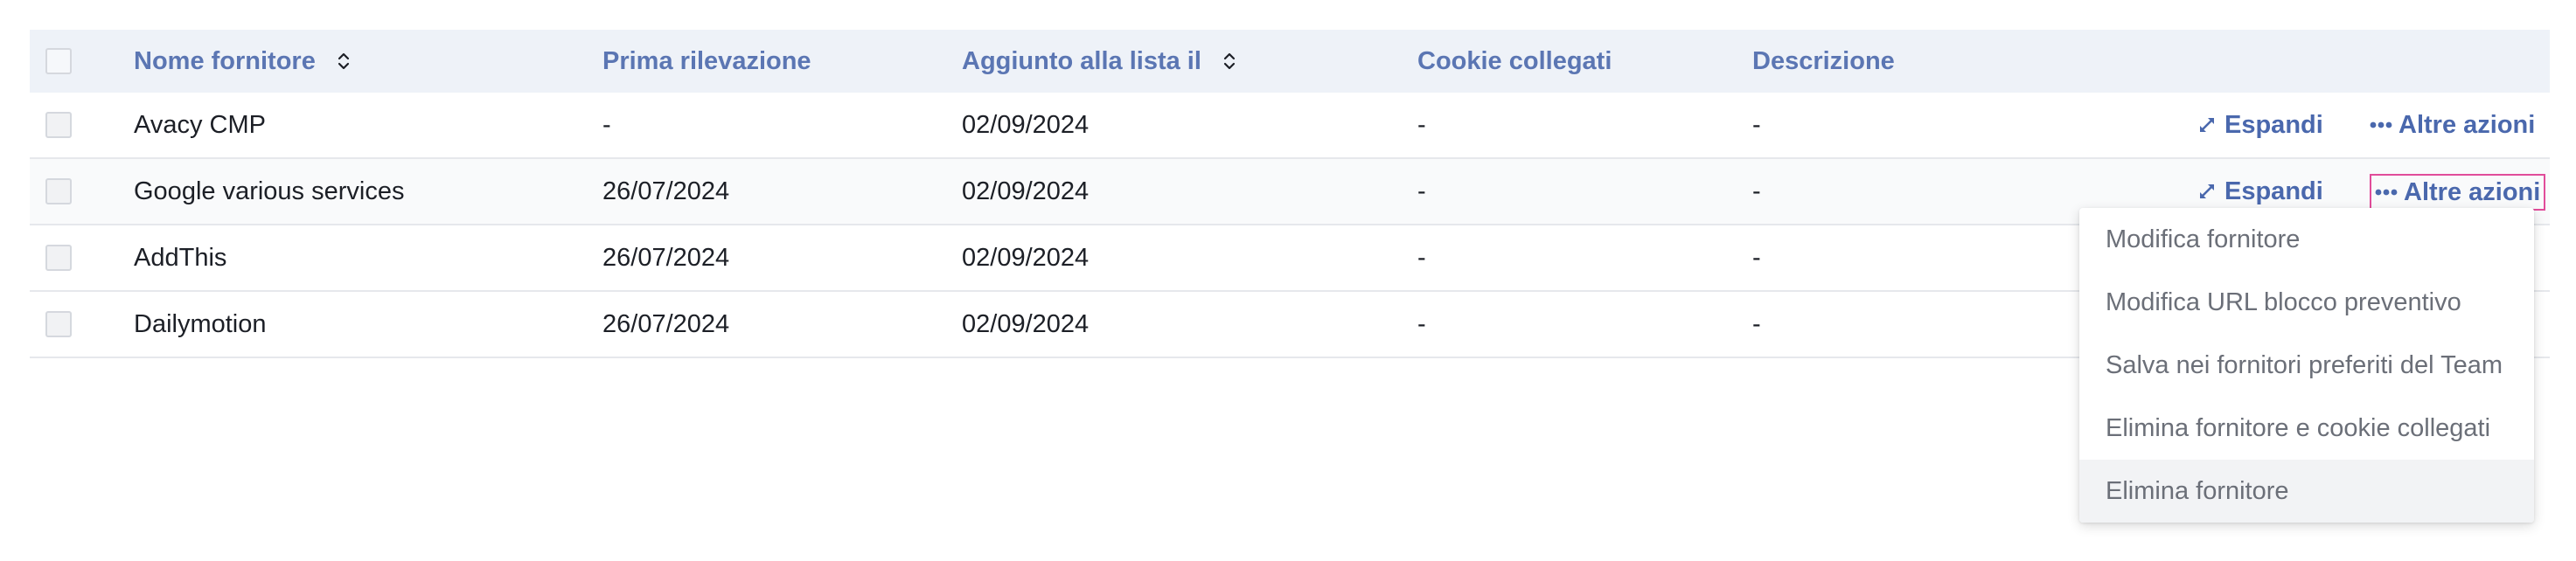 The image size is (2576, 561). What do you see at coordinates (1514, 60) in the screenshot?
I see `column-header-linked-cookies: Cookie collegati` at bounding box center [1514, 60].